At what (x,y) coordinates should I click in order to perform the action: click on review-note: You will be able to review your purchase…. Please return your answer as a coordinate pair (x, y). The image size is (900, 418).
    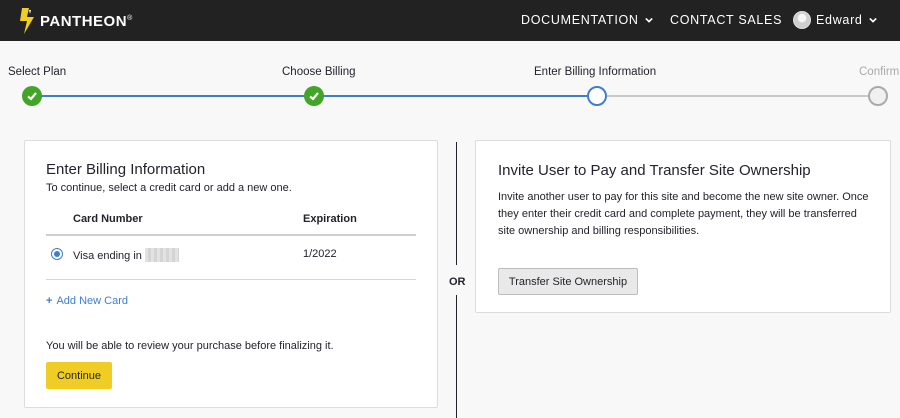
    Looking at the image, I should click on (190, 346).